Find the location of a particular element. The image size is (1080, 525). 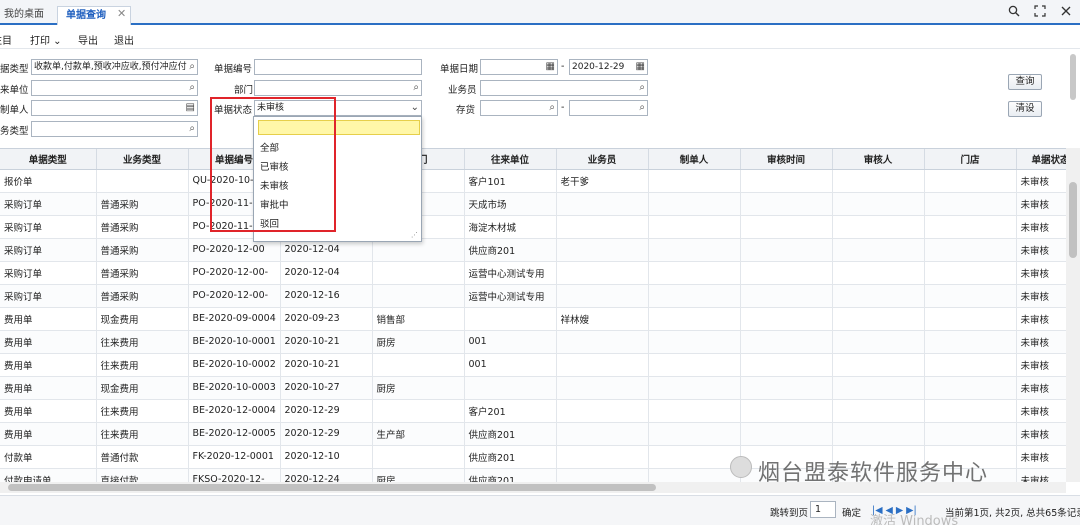

table-cell: PO-2020-12-00- is located at coordinates (234, 296).